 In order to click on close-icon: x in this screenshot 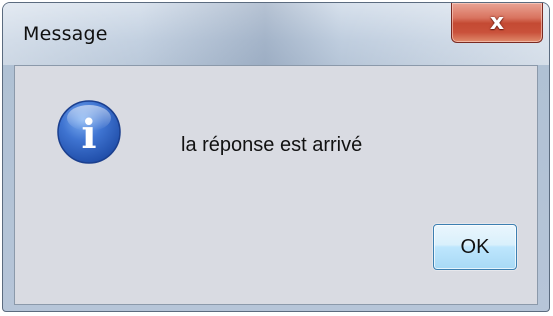, I will do `click(497, 22)`.